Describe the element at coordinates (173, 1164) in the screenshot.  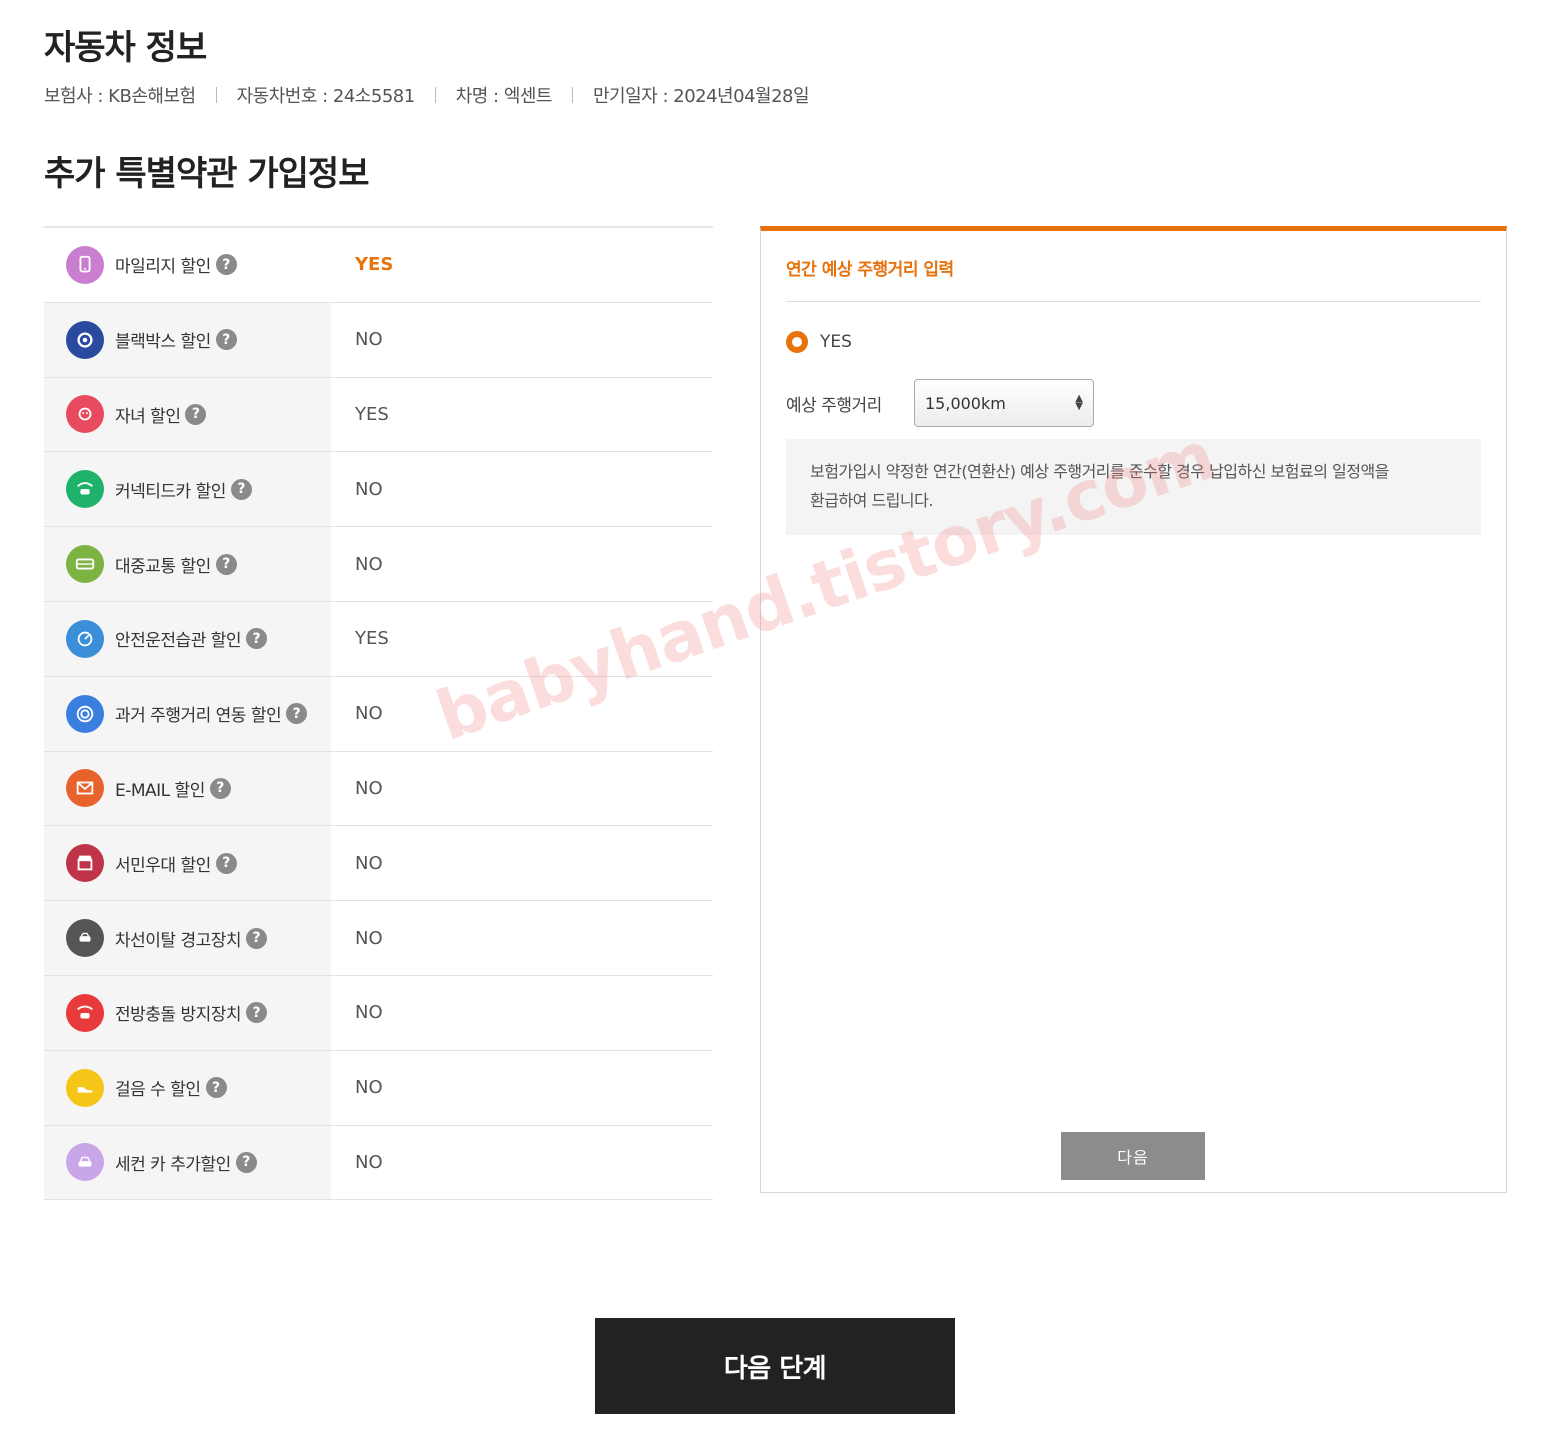
I see `discount-label: 세컨 카 추가할인` at that location.